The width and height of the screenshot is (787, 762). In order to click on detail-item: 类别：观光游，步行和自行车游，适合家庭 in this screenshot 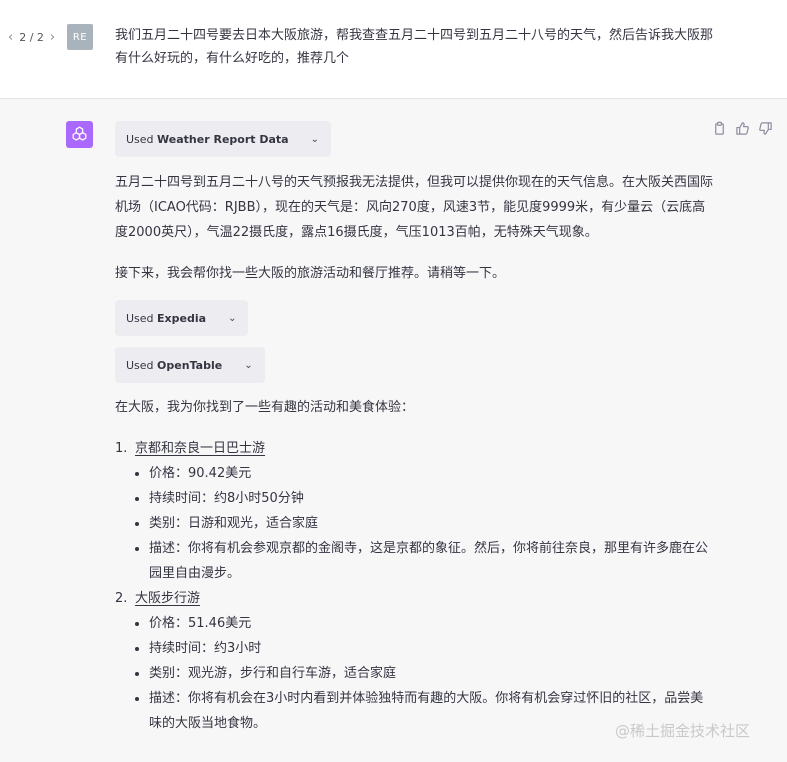, I will do `click(425, 673)`.